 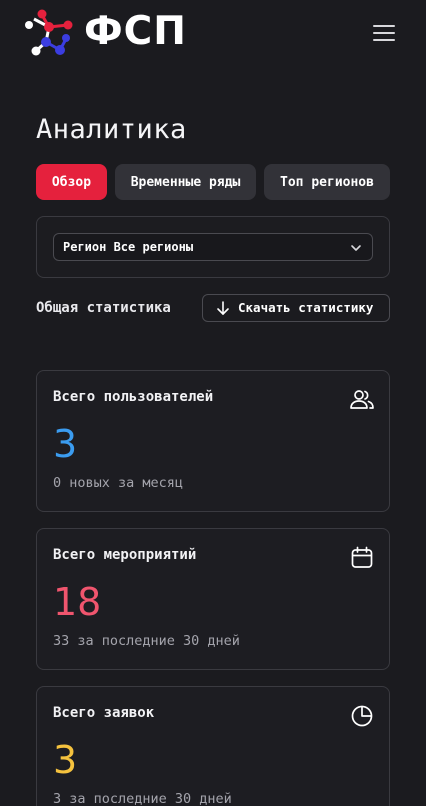 I want to click on pie-chart-icon, so click(x=362, y=716).